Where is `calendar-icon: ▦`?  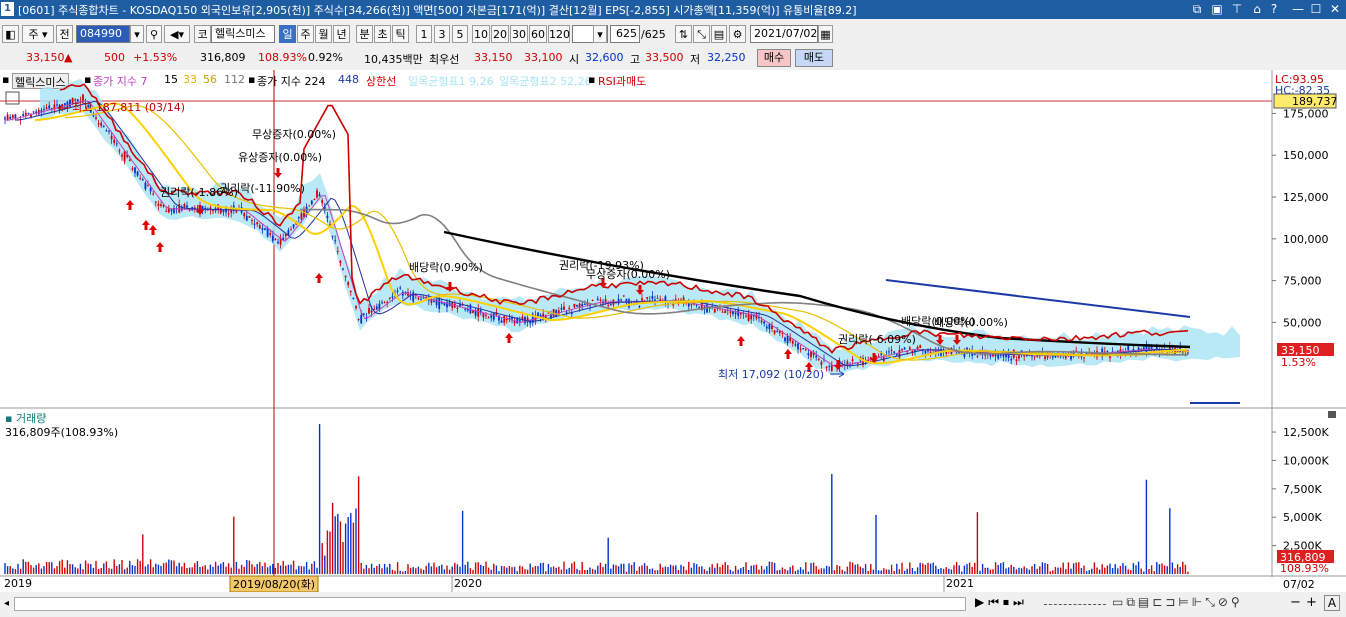
calendar-icon: ▦ is located at coordinates (825, 34).